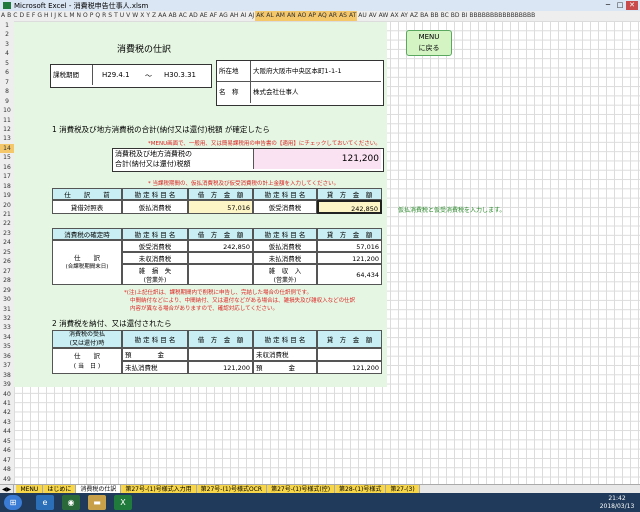 This screenshot has width=640, height=512. What do you see at coordinates (316, 92) in the screenshot?
I see `name-value: 株式会社仕事人` at bounding box center [316, 92].